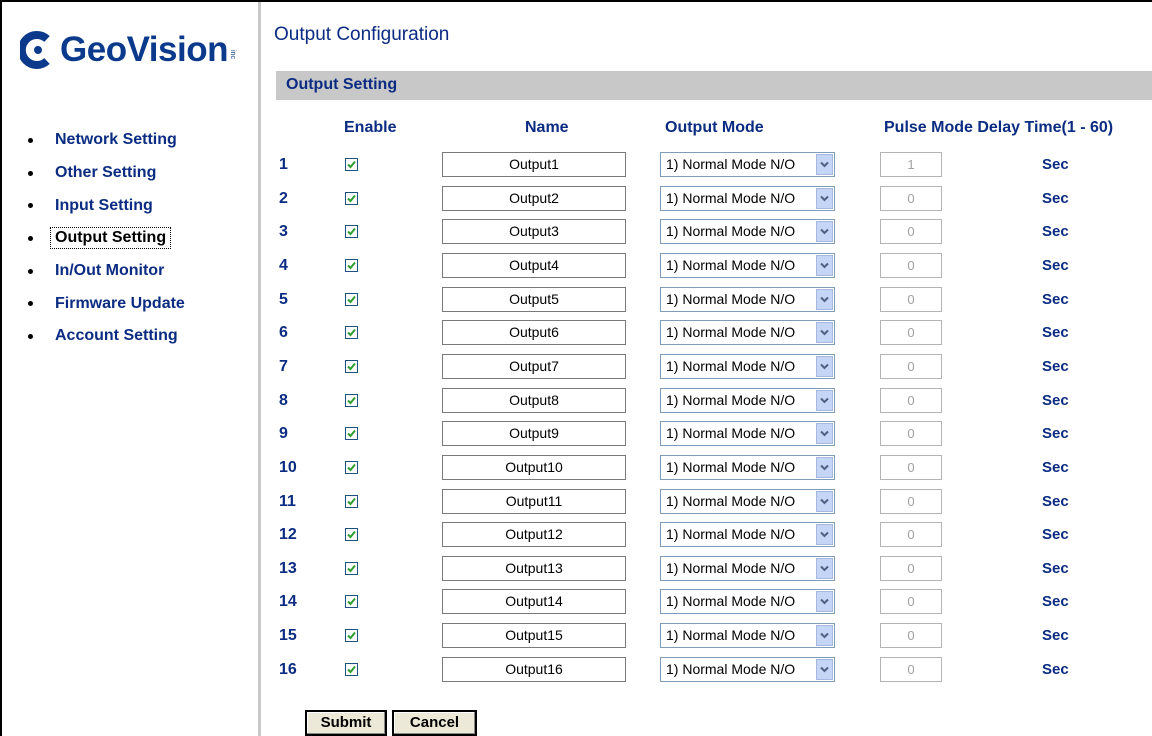  I want to click on table-row: 16 Output16 1) Normal Mode N/O 0 Sec, so click(714, 672).